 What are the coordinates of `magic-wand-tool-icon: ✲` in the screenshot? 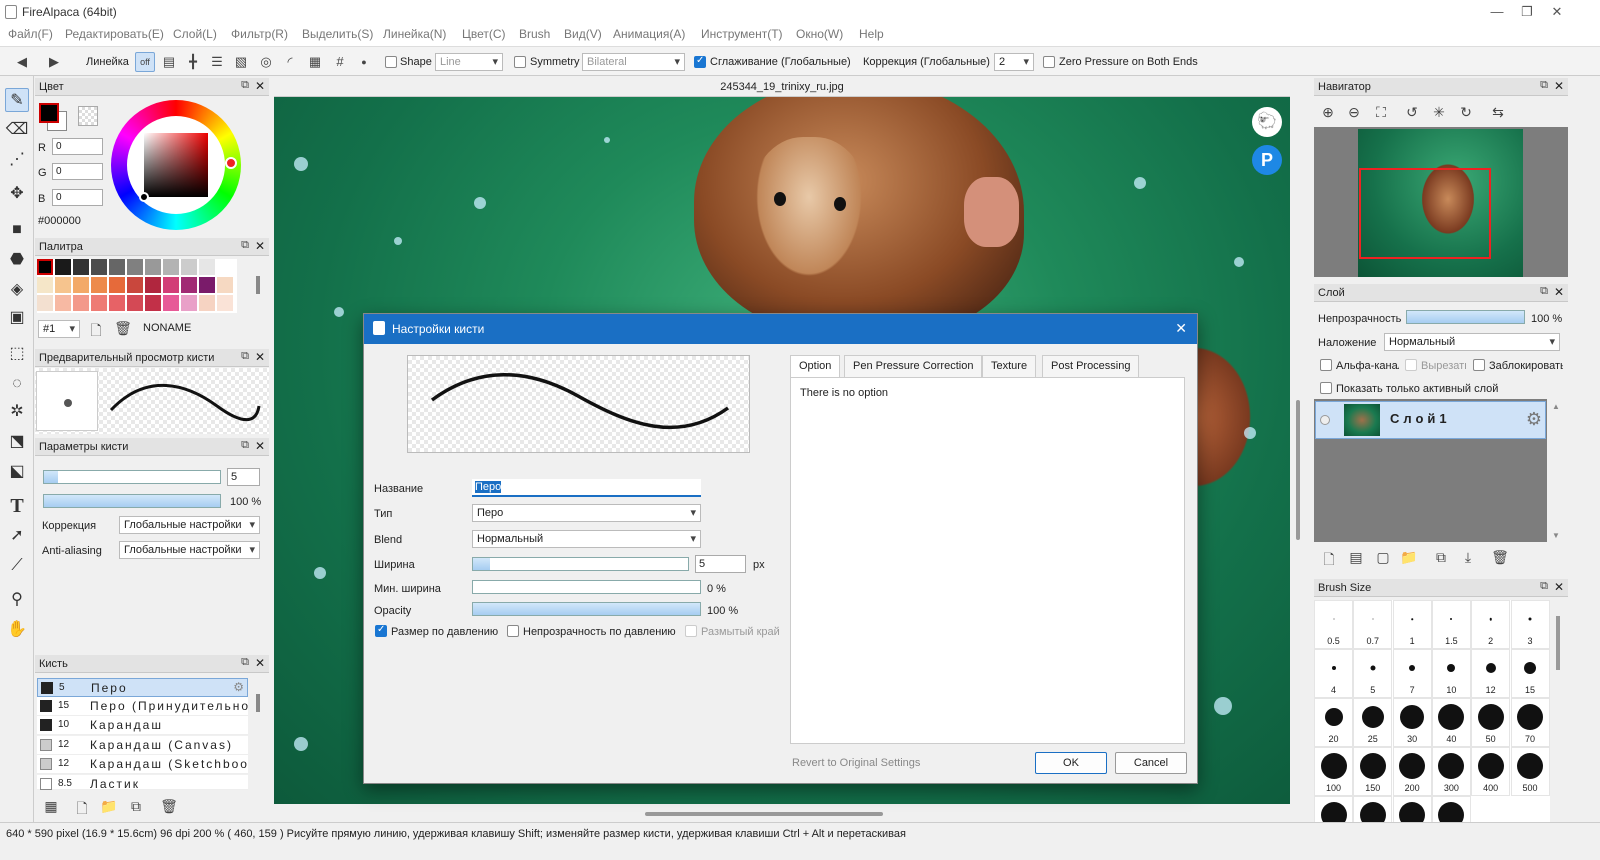 It's located at (17, 412).